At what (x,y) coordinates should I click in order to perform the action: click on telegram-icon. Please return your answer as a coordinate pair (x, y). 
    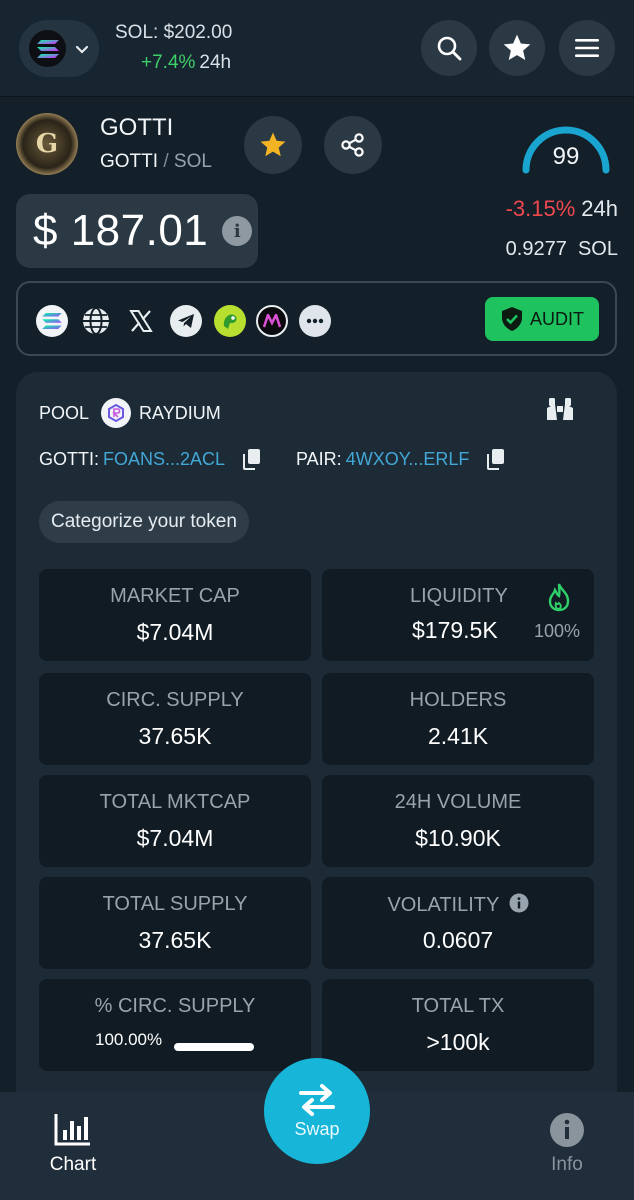
    Looking at the image, I should click on (186, 321).